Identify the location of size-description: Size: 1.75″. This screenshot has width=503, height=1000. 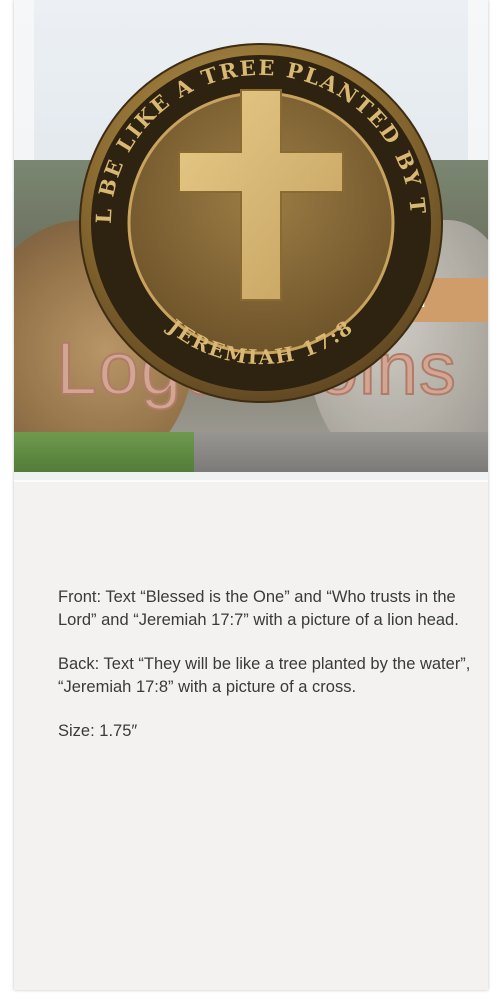
(98, 731).